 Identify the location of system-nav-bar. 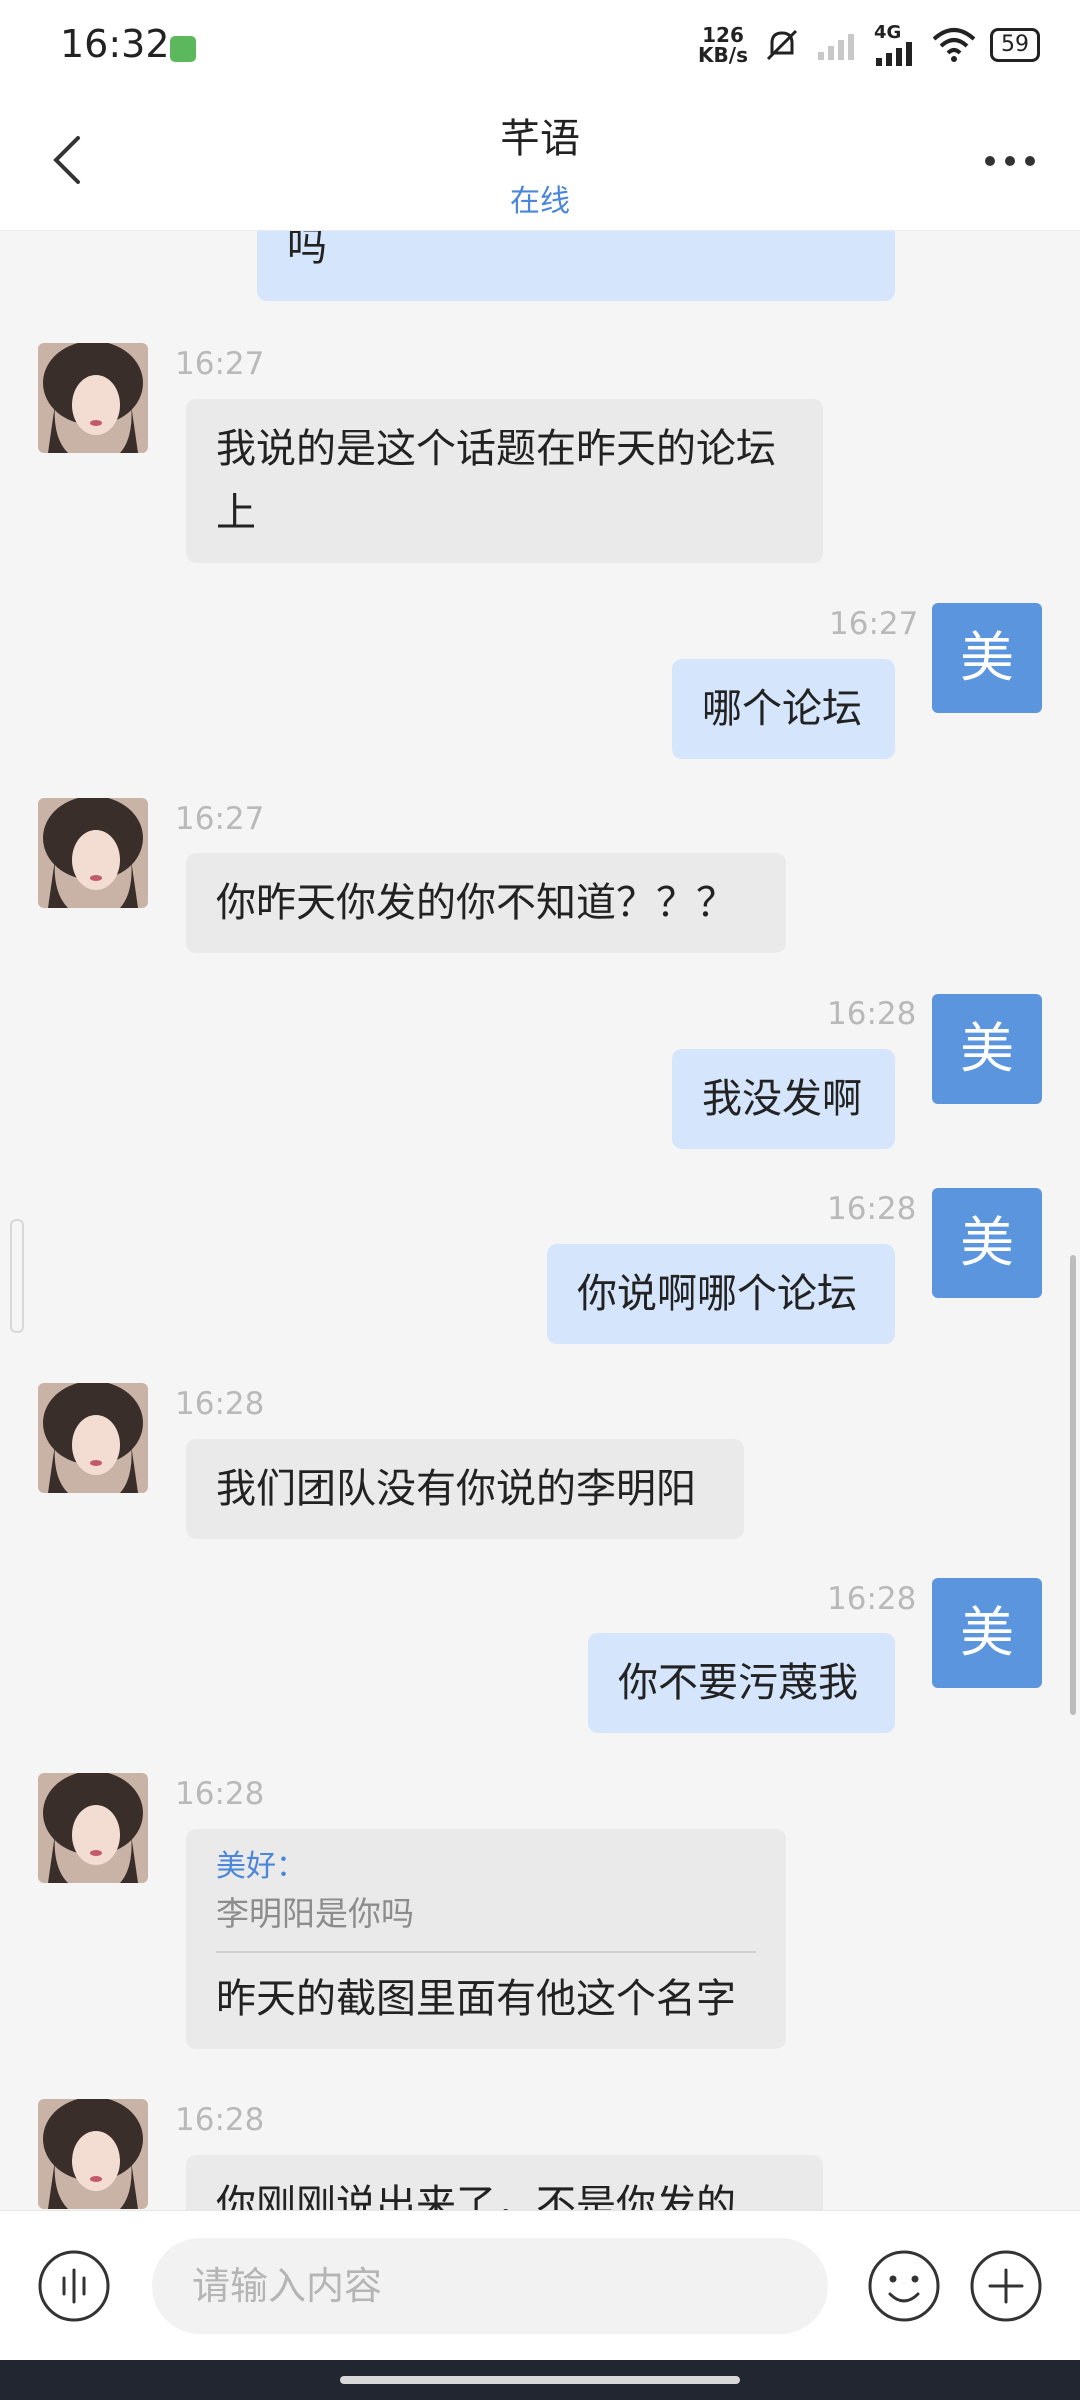
(540, 2380).